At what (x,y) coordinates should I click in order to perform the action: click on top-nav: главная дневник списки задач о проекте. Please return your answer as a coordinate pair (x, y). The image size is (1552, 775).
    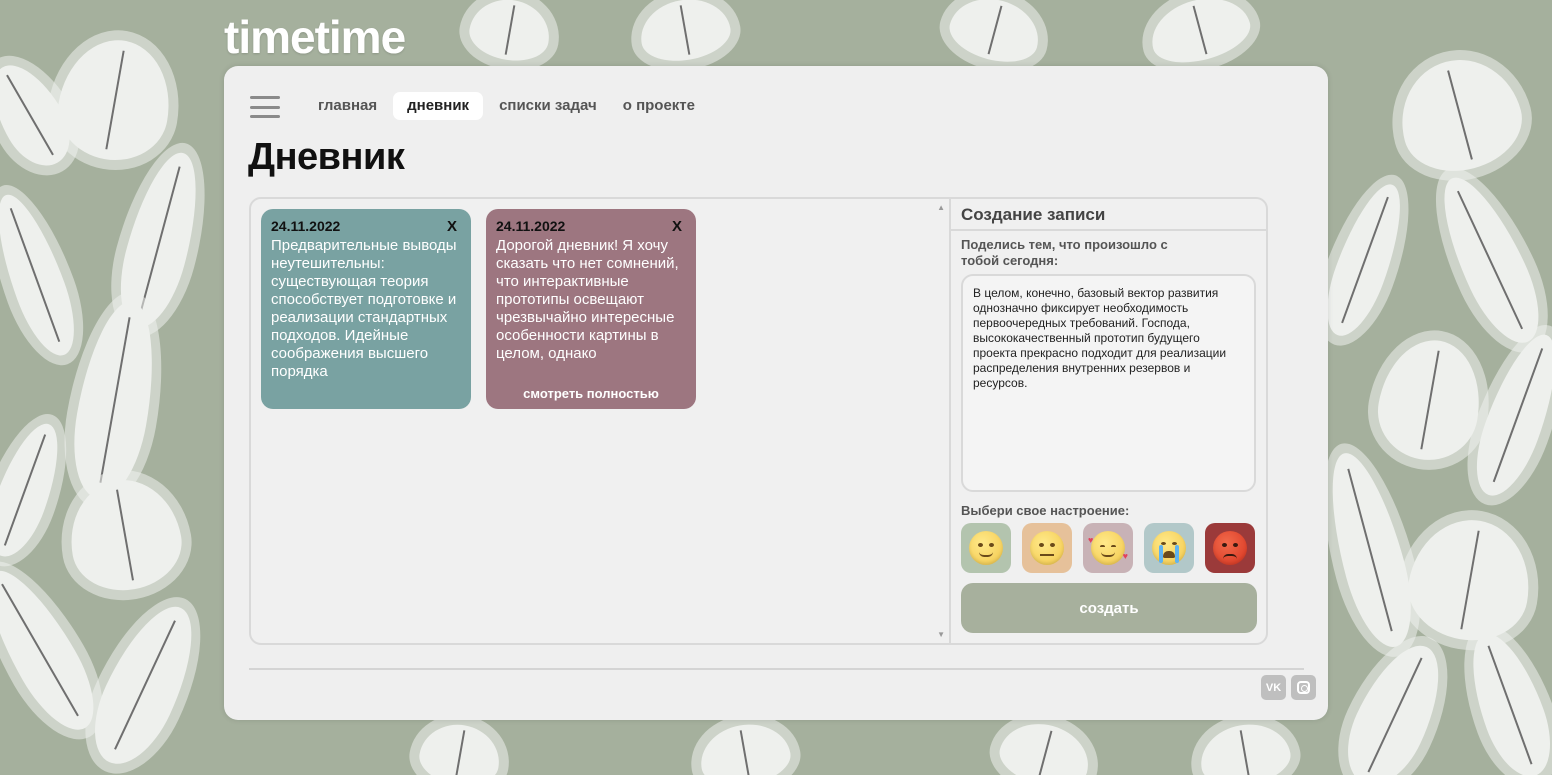
    Looking at the image, I should click on (506, 106).